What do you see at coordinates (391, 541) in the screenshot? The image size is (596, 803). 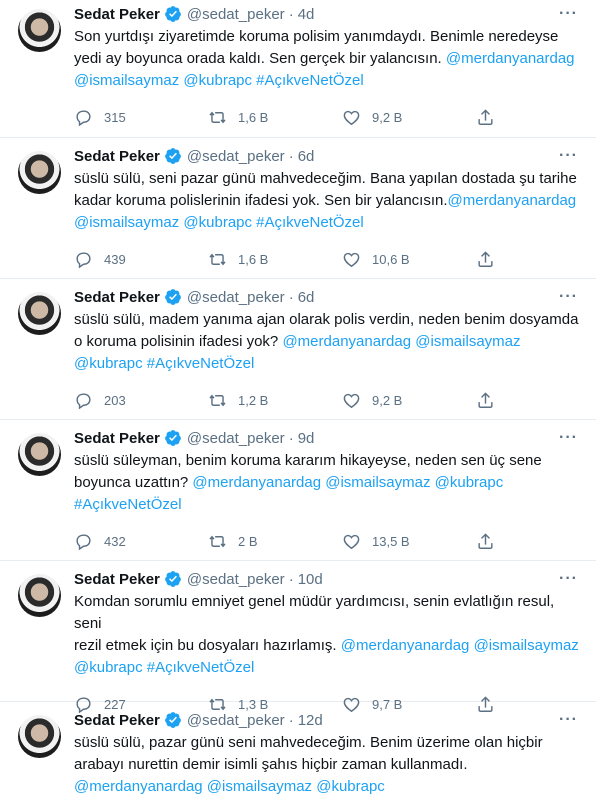 I see `like-count: 13,5 B` at bounding box center [391, 541].